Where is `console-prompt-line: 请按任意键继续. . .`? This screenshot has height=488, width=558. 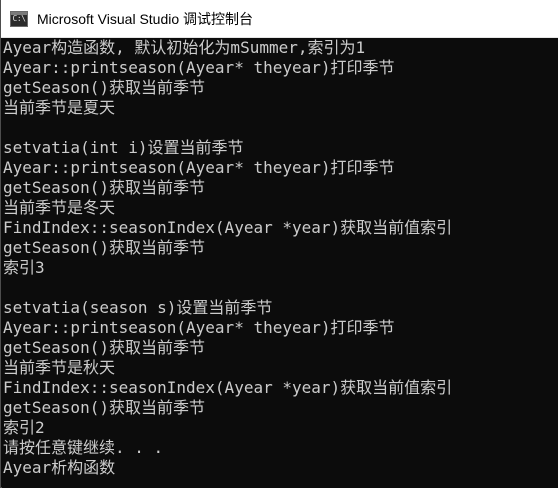
console-prompt-line: 请按任意键继续. . . is located at coordinates (83, 447).